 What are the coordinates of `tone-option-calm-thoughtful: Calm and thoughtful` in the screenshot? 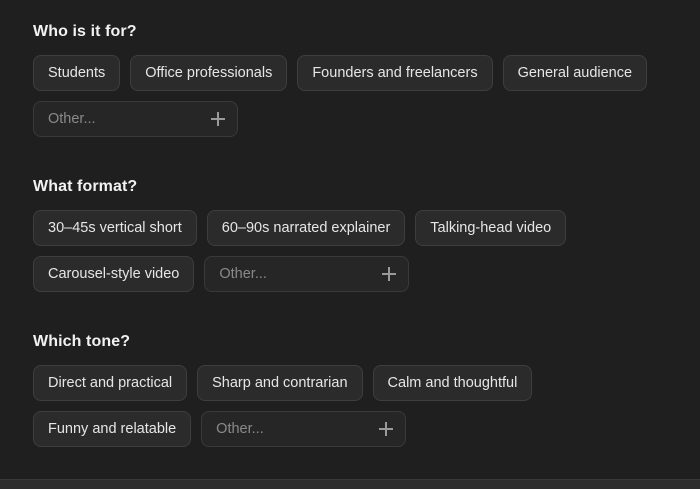 It's located at (452, 383).